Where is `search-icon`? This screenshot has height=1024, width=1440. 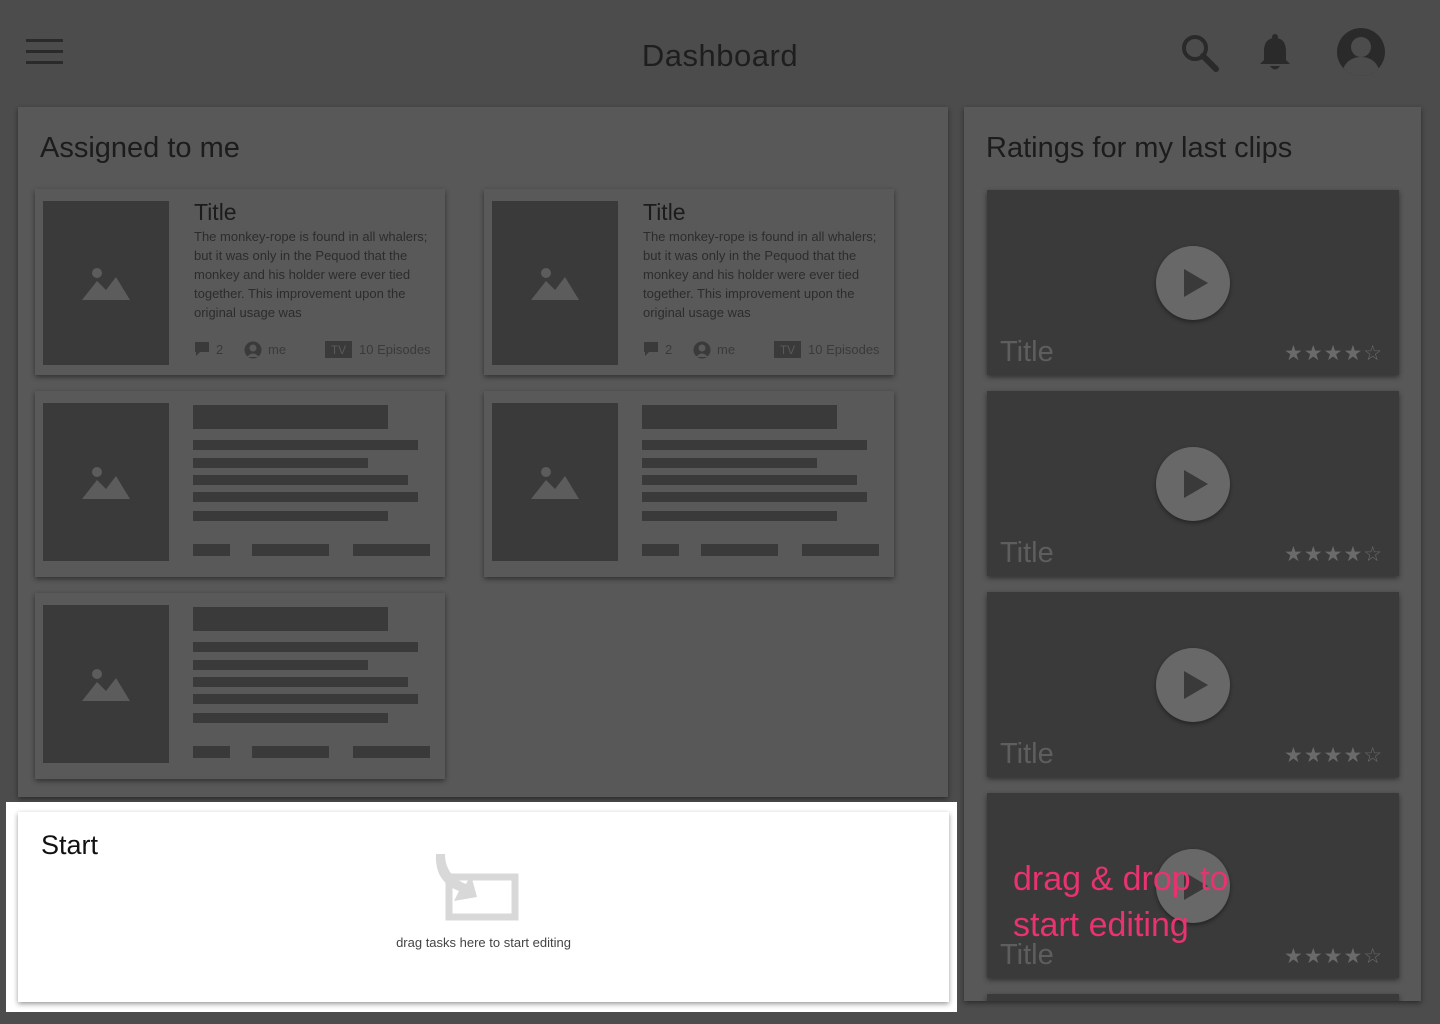 search-icon is located at coordinates (1200, 55).